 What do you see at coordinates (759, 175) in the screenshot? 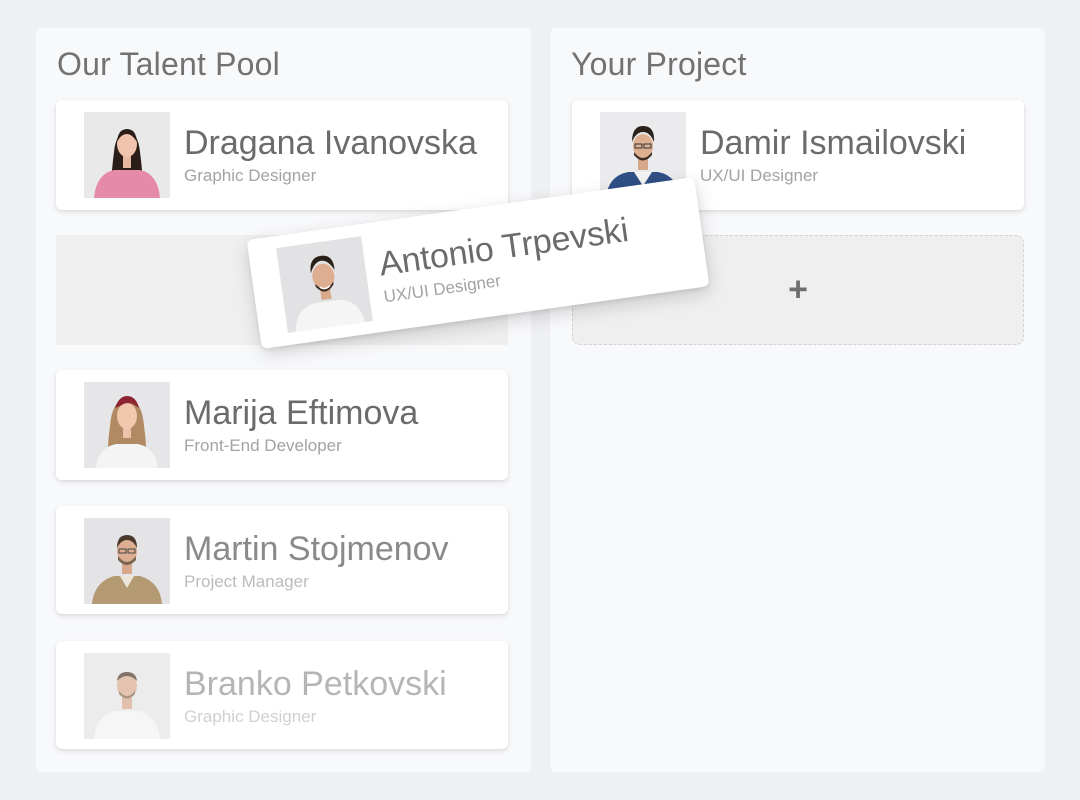
I see `project-member-role: UX/UI Designer` at bounding box center [759, 175].